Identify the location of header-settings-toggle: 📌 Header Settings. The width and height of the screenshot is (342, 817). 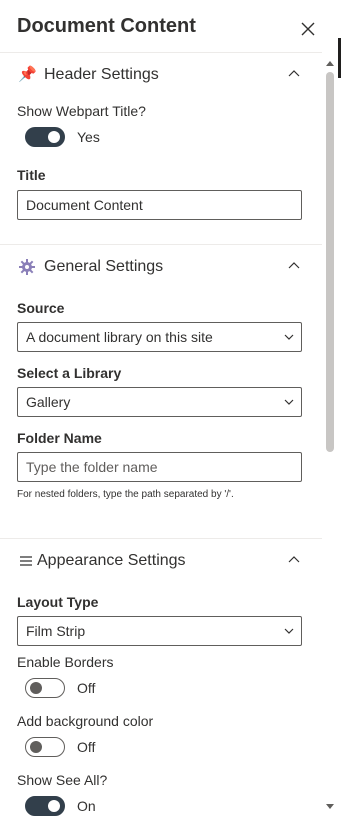
(161, 75).